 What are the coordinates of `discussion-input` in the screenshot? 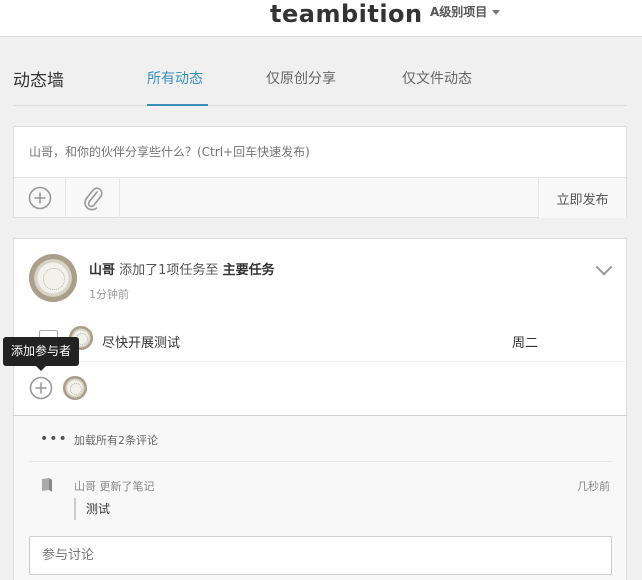 It's located at (320, 555).